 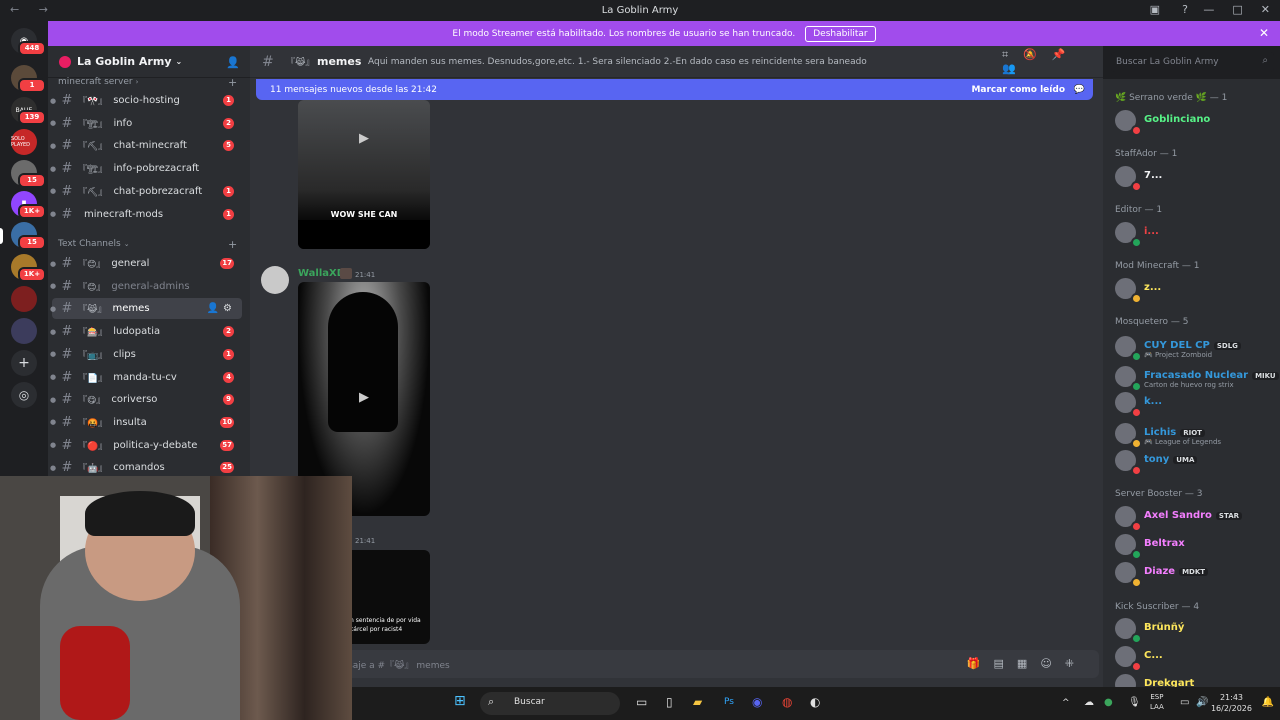 What do you see at coordinates (146, 309) in the screenshot?
I see `channel-item-memes: ● # 『😹』 memes 👤⚙` at bounding box center [146, 309].